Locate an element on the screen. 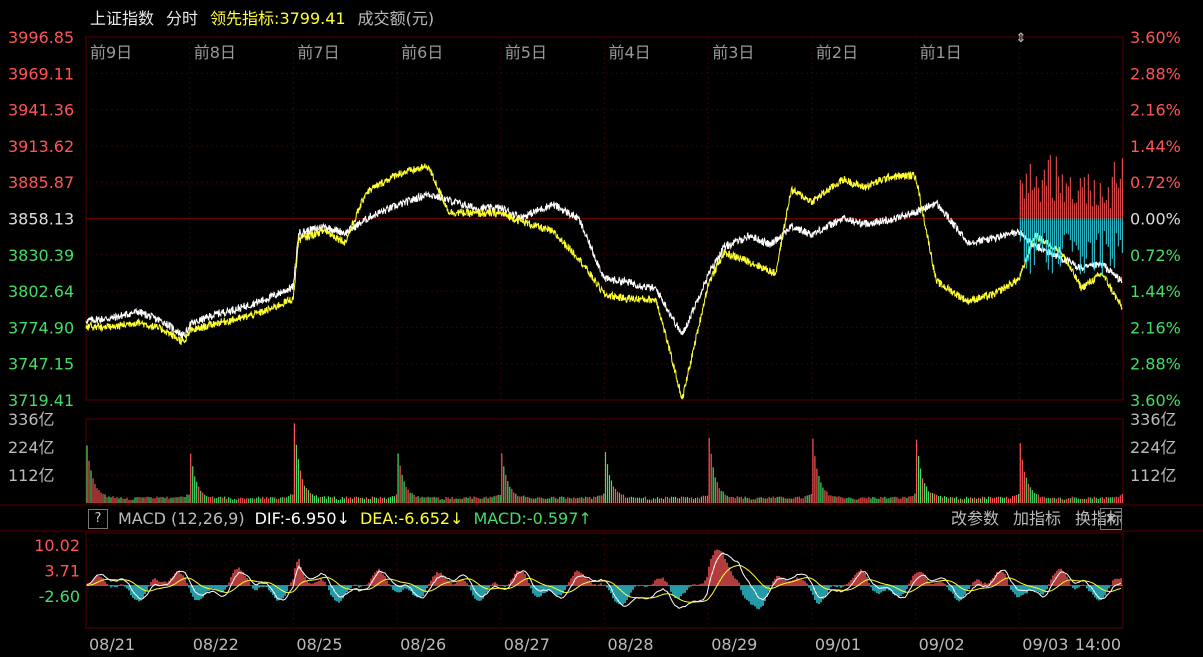 This screenshot has width=1203, height=657. volume-tick-right: 224亿 is located at coordinates (1153, 447).